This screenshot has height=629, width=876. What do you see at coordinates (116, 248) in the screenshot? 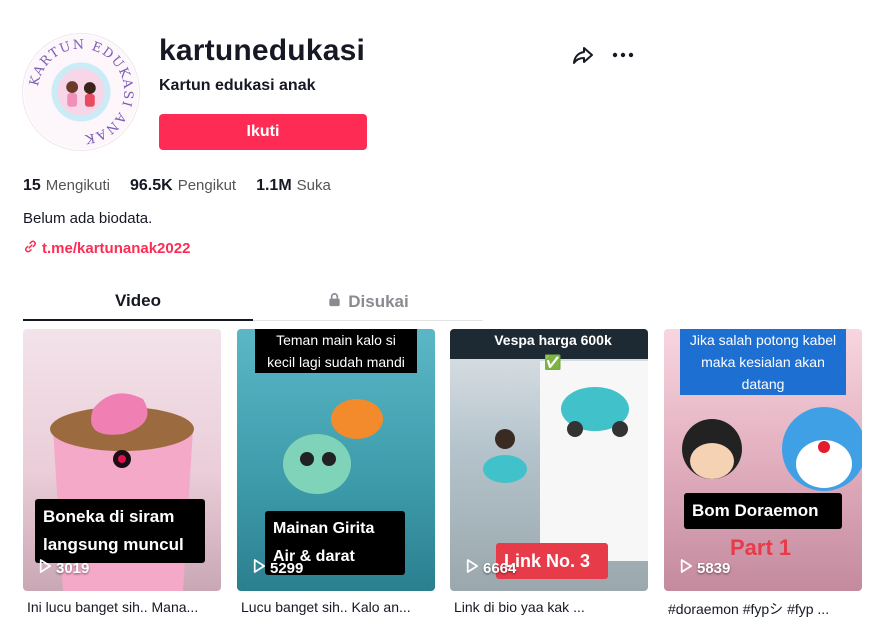
I see `profile-link-text: t.me/kartunanak2022` at bounding box center [116, 248].